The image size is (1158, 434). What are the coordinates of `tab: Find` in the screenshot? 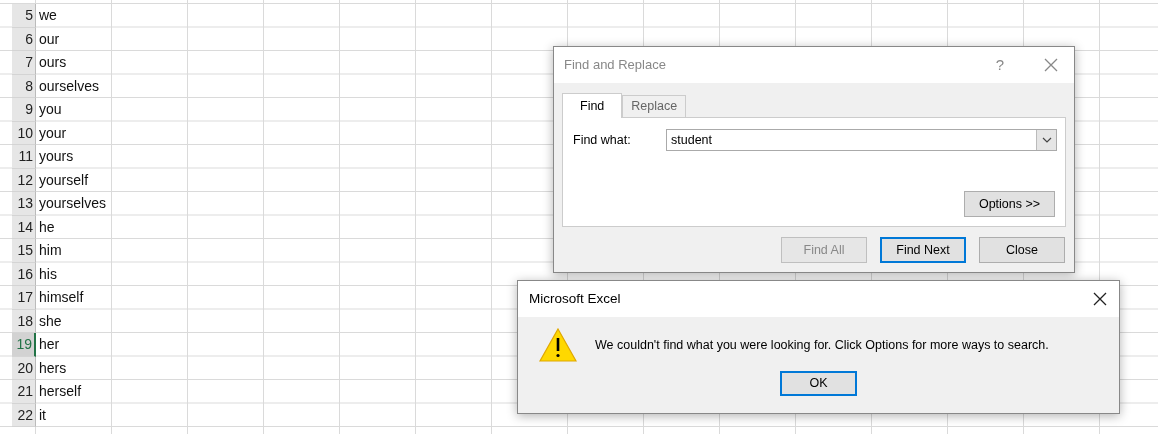 It's located at (592, 105).